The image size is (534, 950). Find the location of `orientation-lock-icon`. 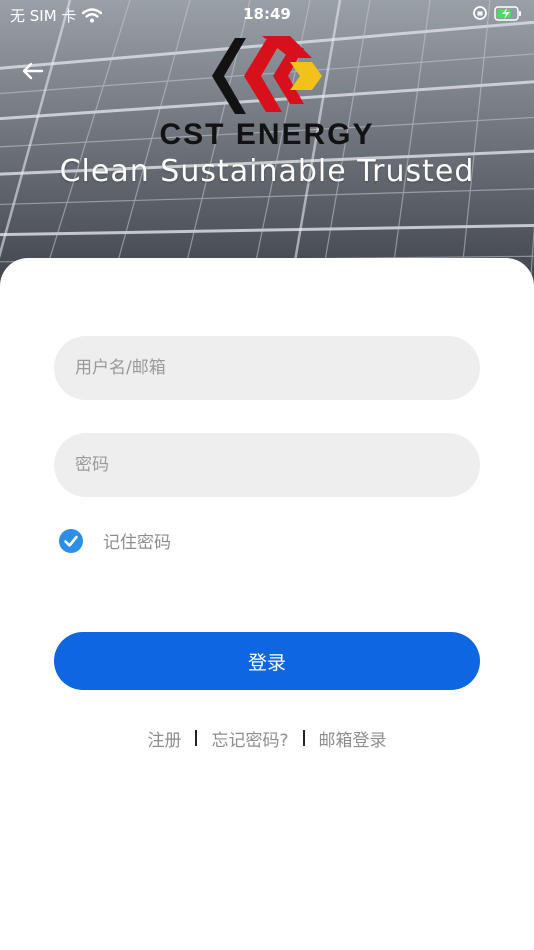

orientation-lock-icon is located at coordinates (480, 13).